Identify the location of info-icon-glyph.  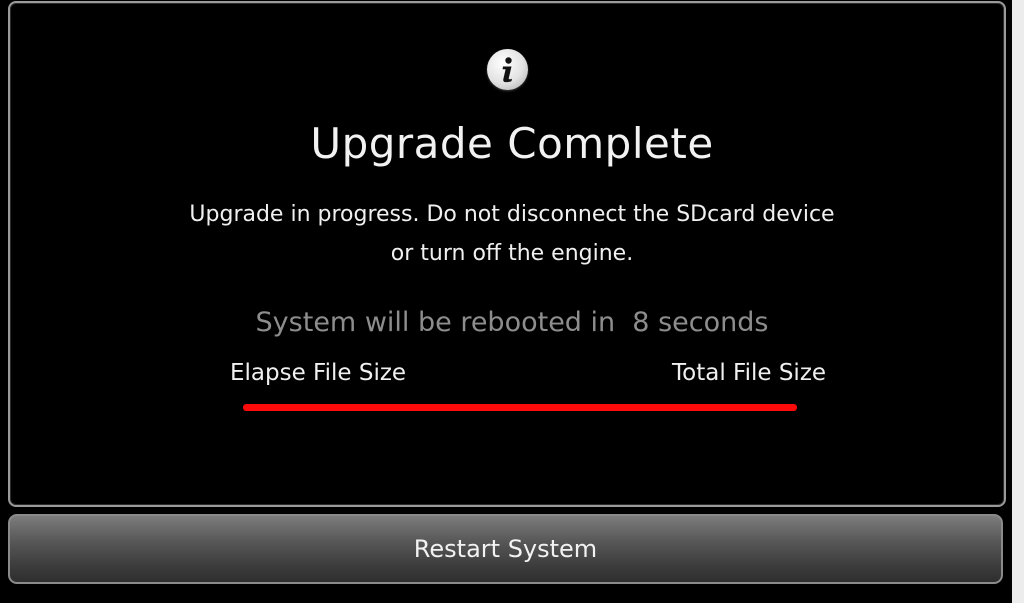
(507, 70).